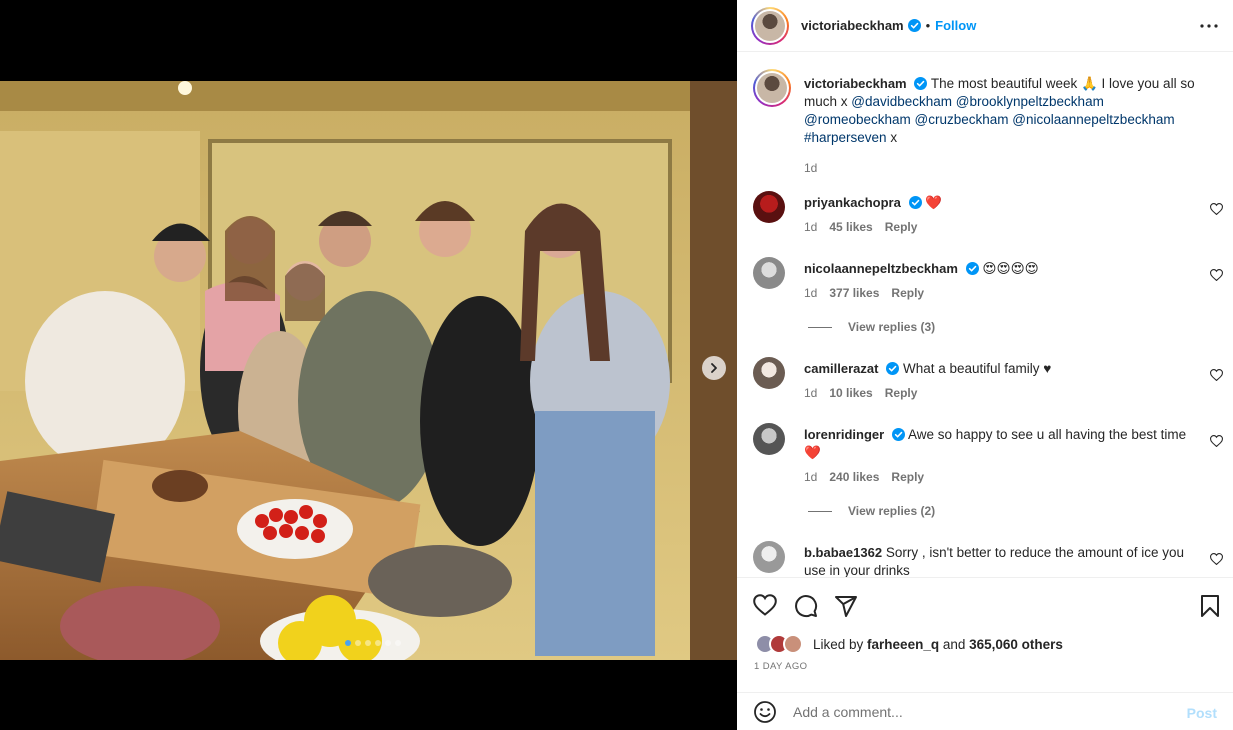 The height and width of the screenshot is (730, 1233). What do you see at coordinates (845, 137) in the screenshot?
I see `hashtag-link: #harperseven` at bounding box center [845, 137].